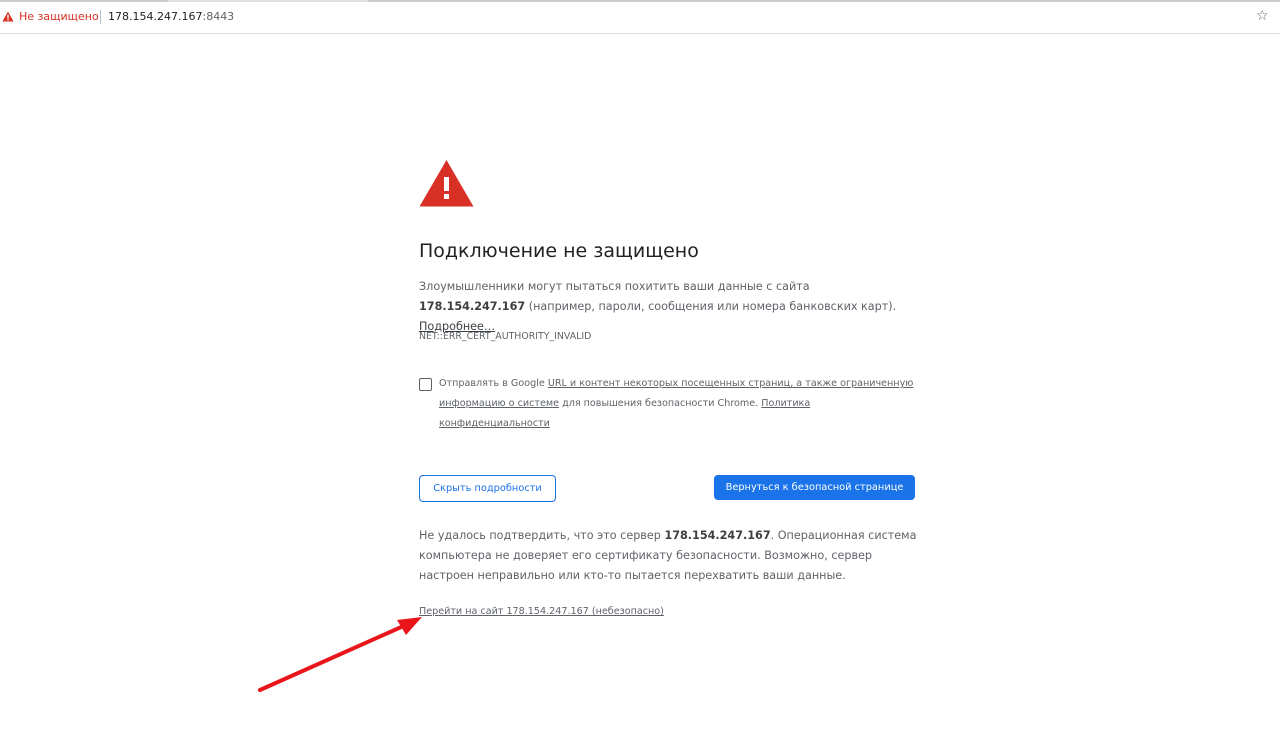 The height and width of the screenshot is (734, 1280). What do you see at coordinates (218, 16) in the screenshot?
I see `url-port: :8443` at bounding box center [218, 16].